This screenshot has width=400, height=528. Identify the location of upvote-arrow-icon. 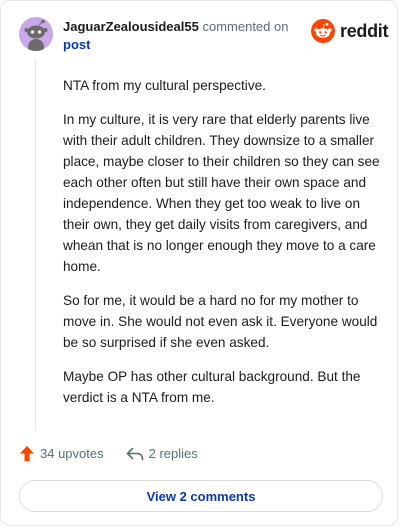
(27, 453).